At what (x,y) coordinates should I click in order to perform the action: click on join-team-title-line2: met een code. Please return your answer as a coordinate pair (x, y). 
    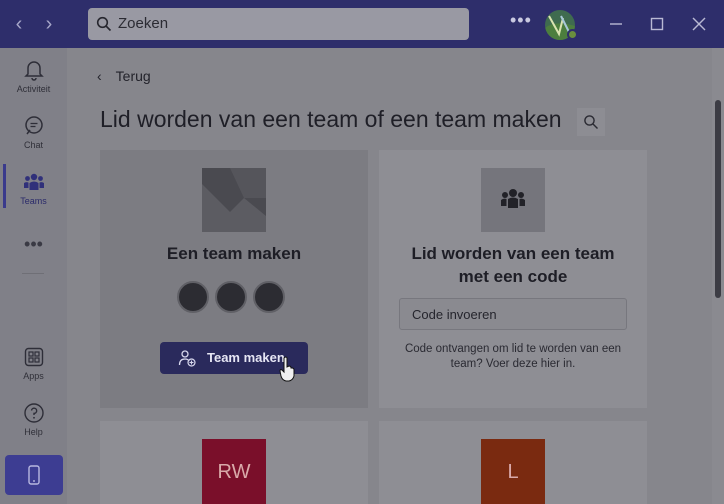
    Looking at the image, I should click on (513, 276).